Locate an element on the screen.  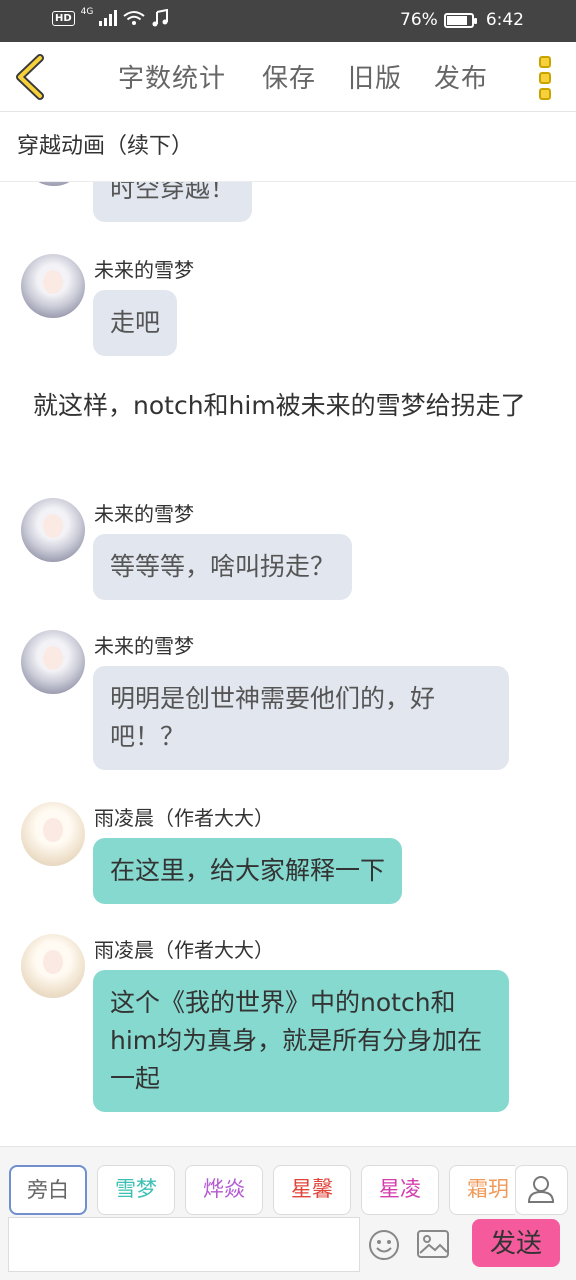
editor-toolbar: 字数统计 保存 旧版 发布 is located at coordinates (288, 77).